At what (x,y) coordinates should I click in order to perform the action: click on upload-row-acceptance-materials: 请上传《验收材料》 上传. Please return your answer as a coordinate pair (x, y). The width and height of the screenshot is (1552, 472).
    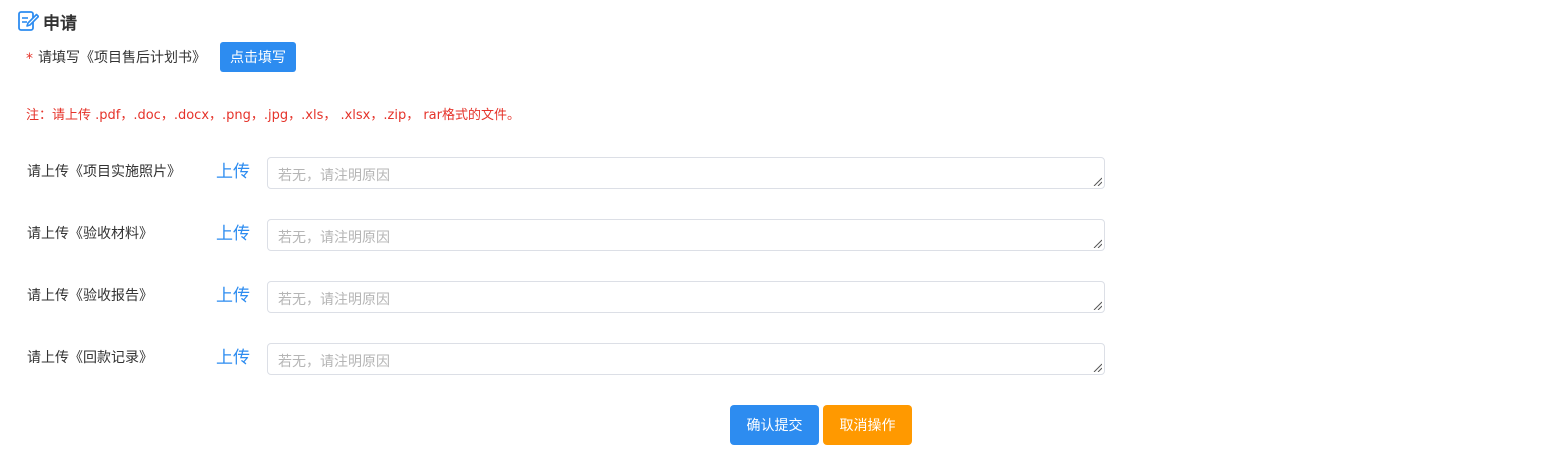
    Looking at the image, I should click on (567, 236).